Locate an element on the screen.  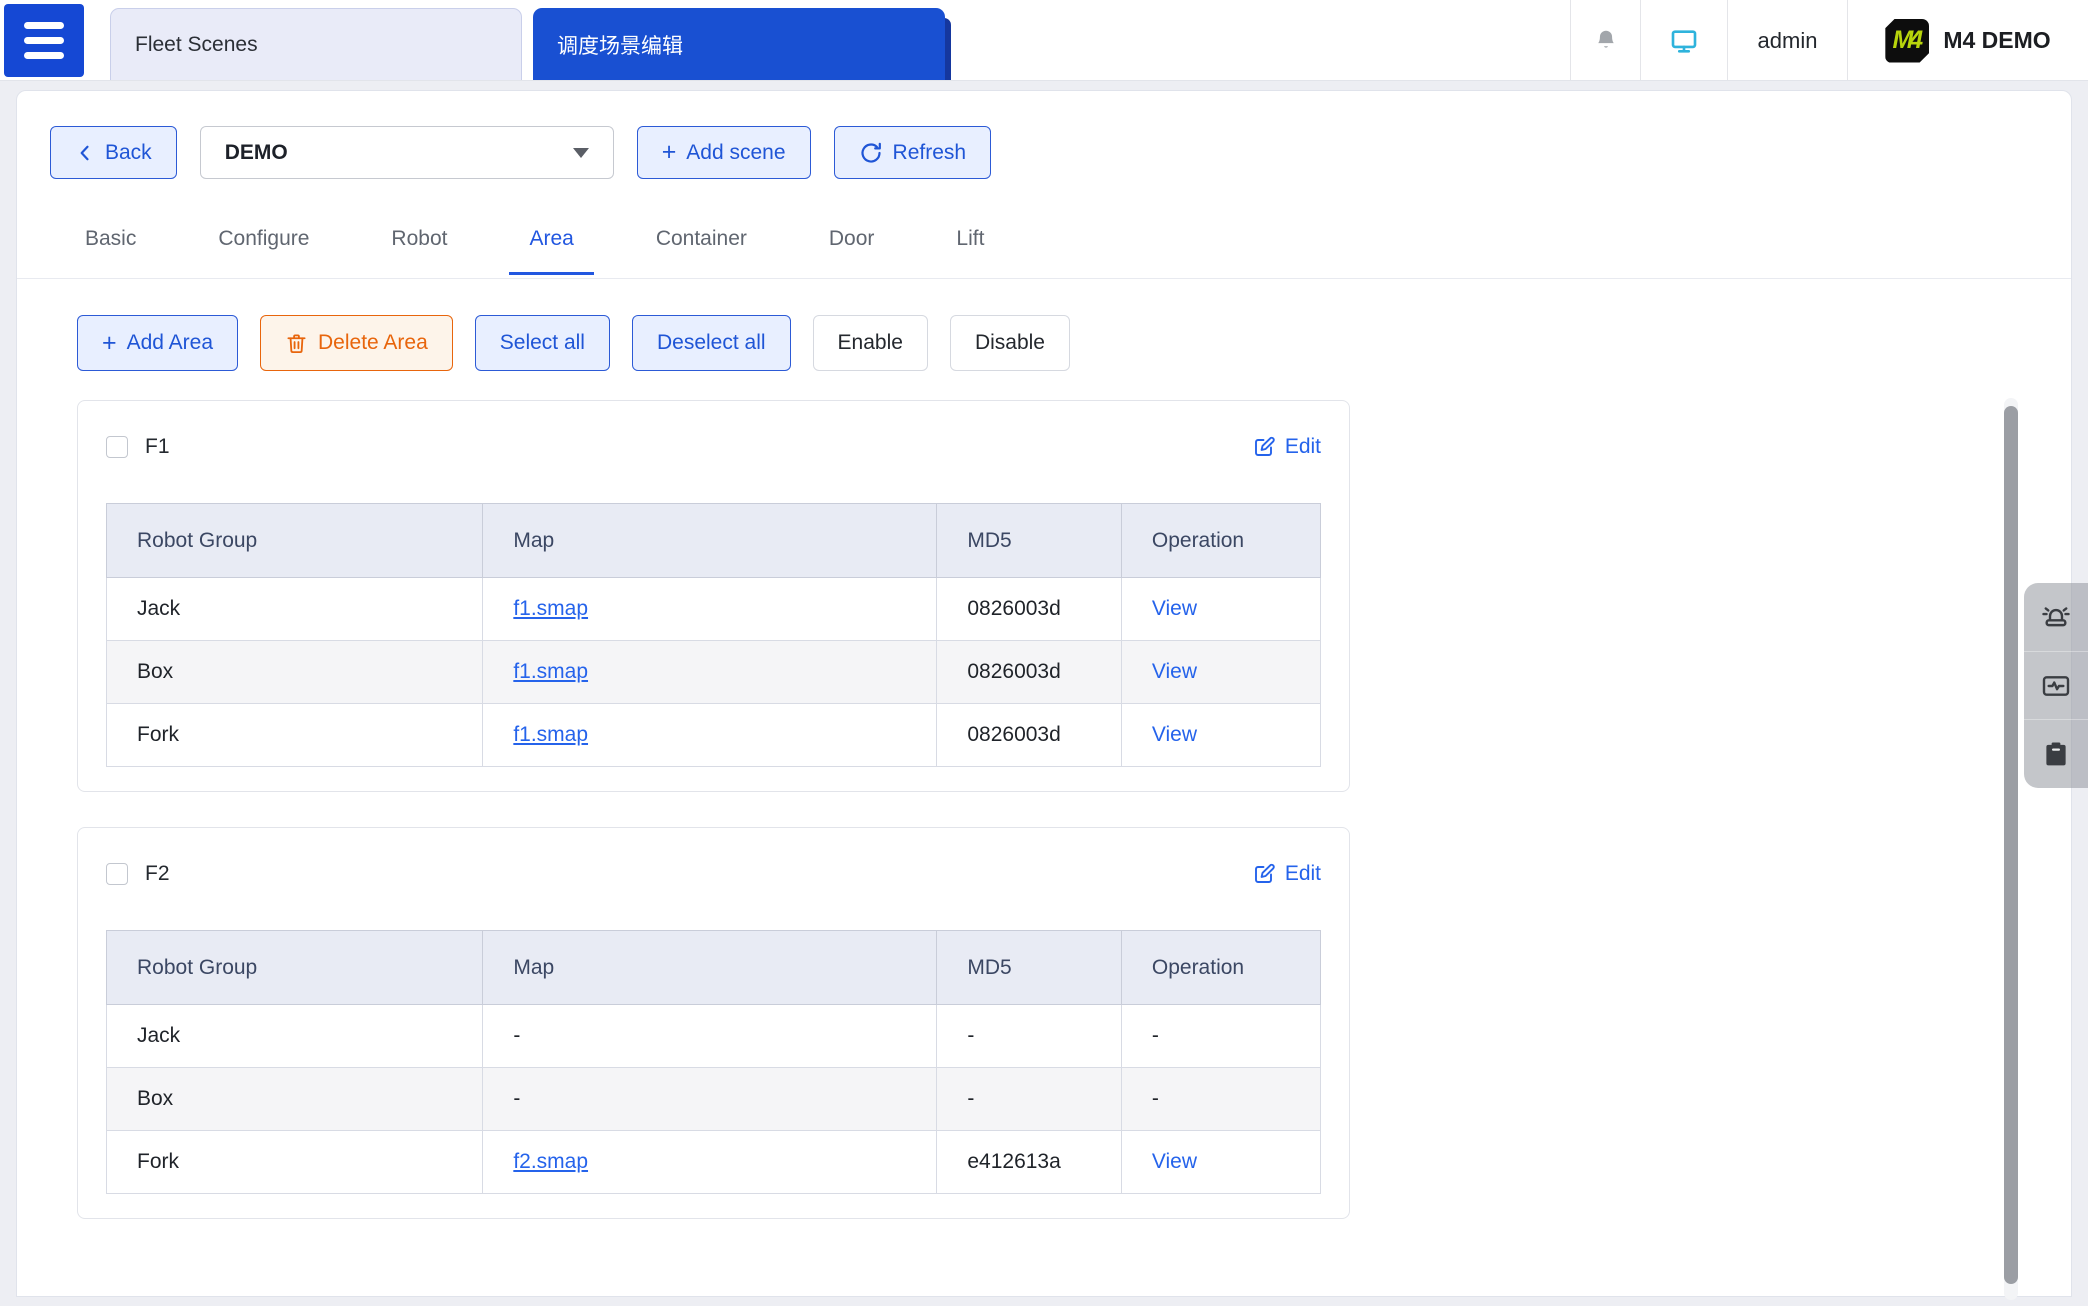
table-row: Box - - - is located at coordinates (713, 1099).